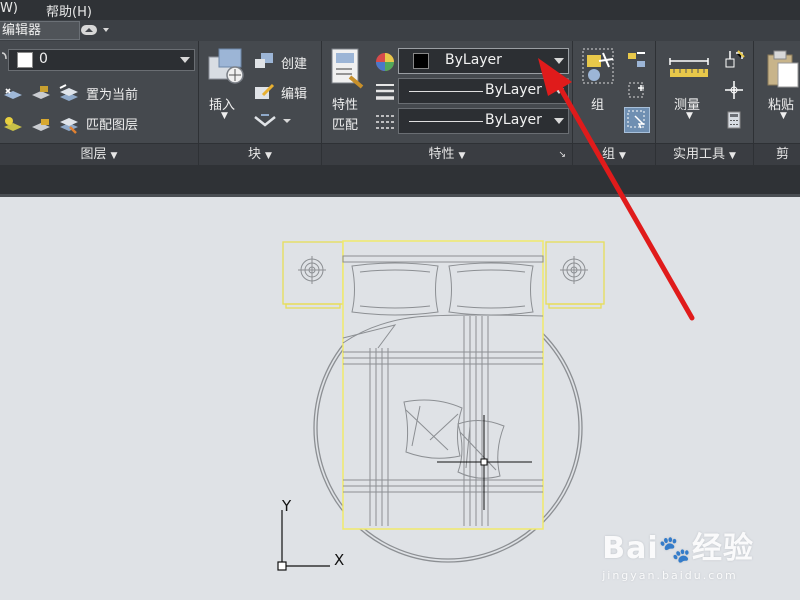 The image size is (800, 600). What do you see at coordinates (616, 189) in the screenshot?
I see `annotation-arrow` at bounding box center [616, 189].